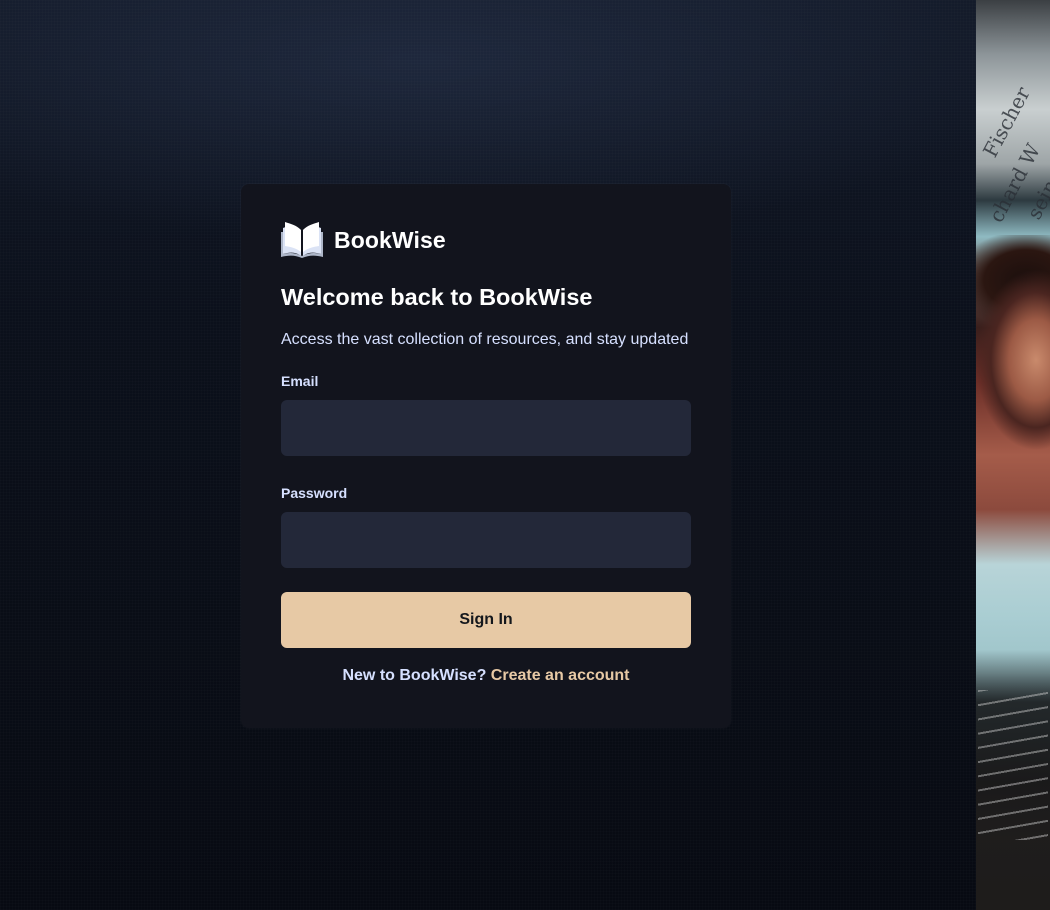 The image size is (1050, 910). I want to click on photo-text-lines, so click(1013, 765).